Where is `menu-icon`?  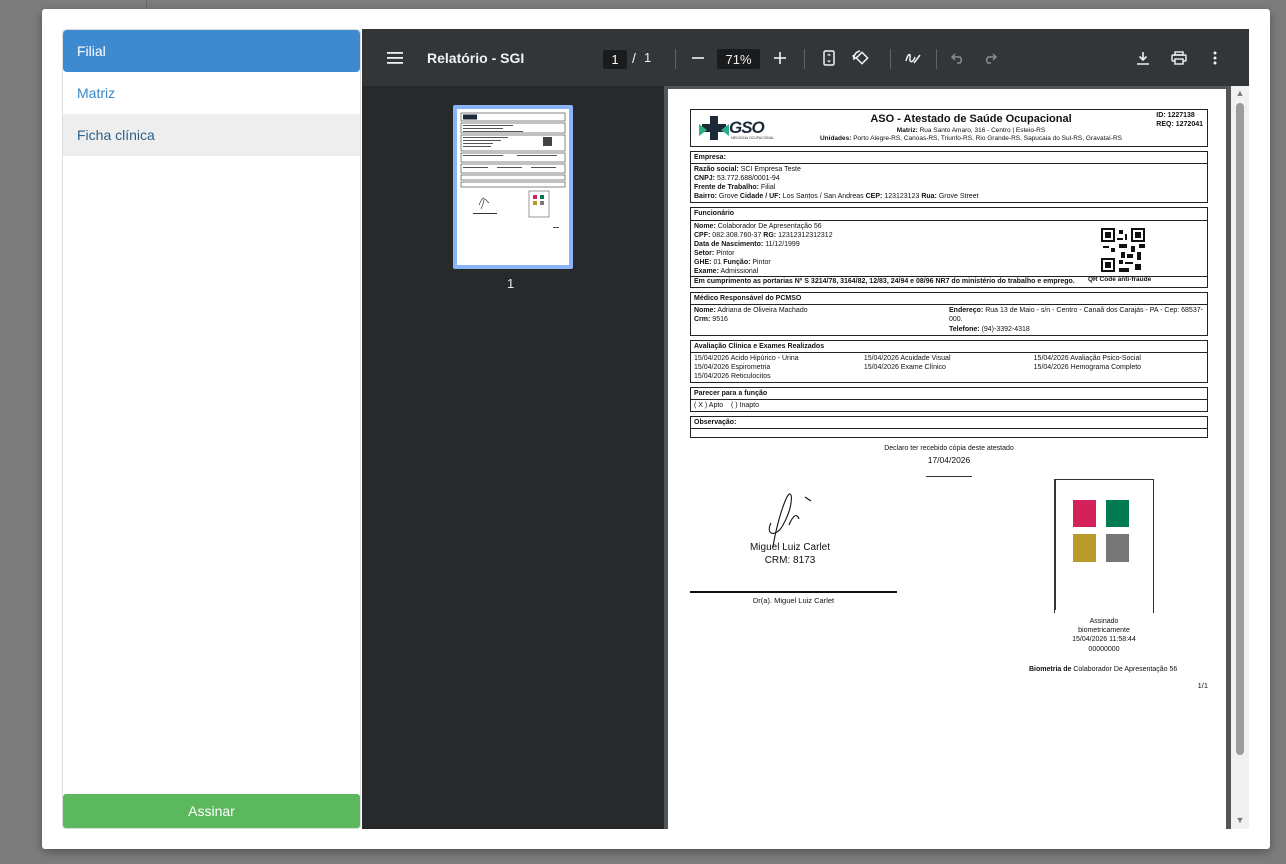
menu-icon is located at coordinates (395, 57).